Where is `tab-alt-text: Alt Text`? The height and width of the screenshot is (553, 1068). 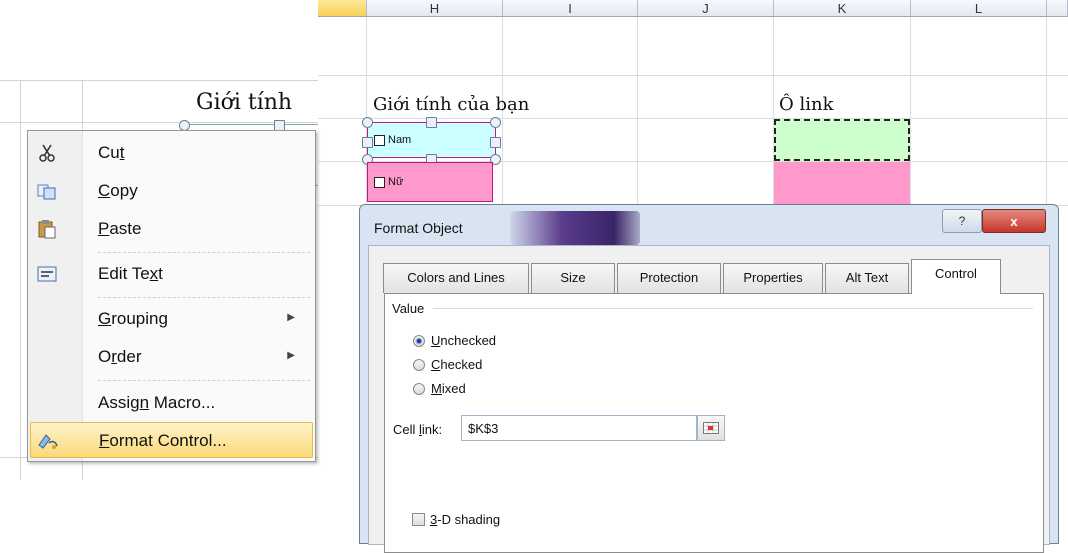
tab-alt-text: Alt Text is located at coordinates (867, 278).